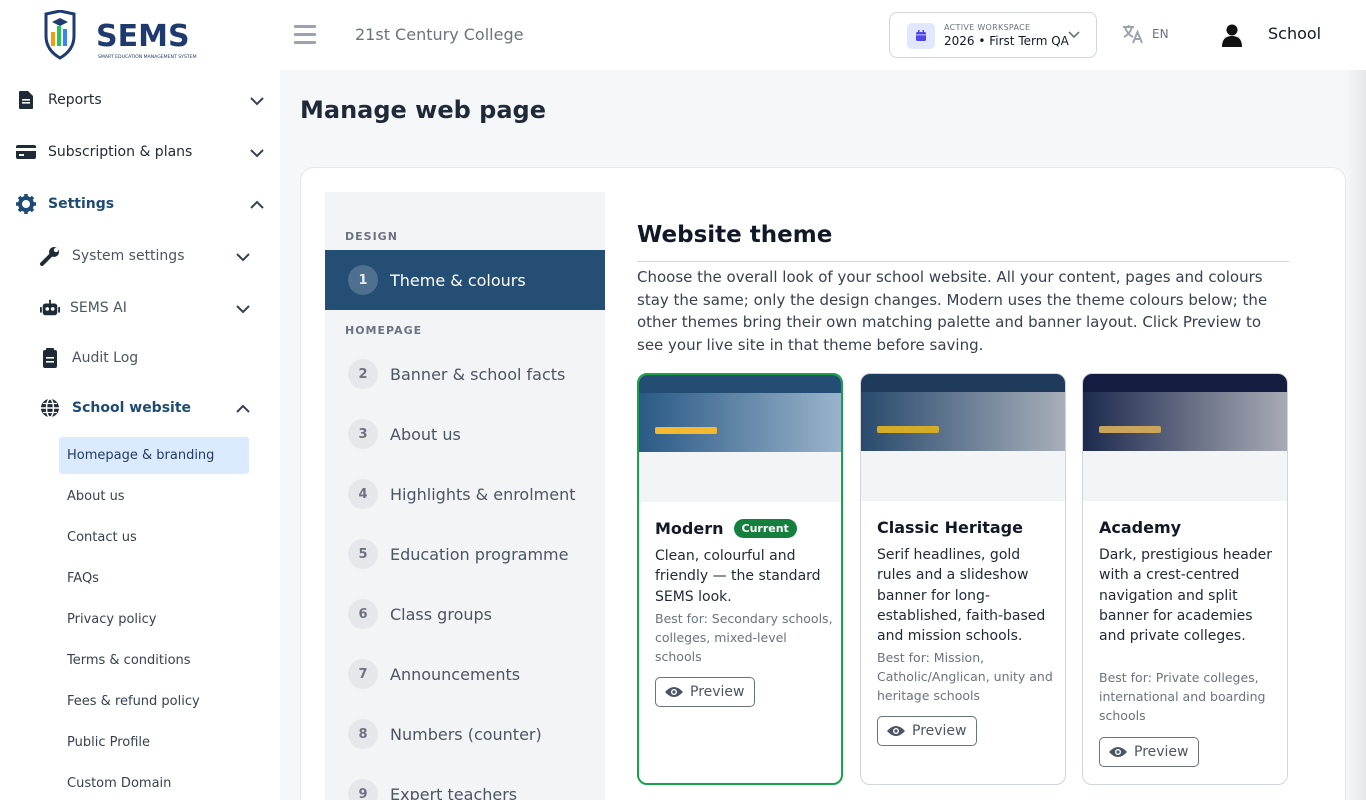 Image resolution: width=1366 pixels, height=800 pixels. Describe the element at coordinates (689, 528) in the screenshot. I see `theme-name: Modern` at that location.